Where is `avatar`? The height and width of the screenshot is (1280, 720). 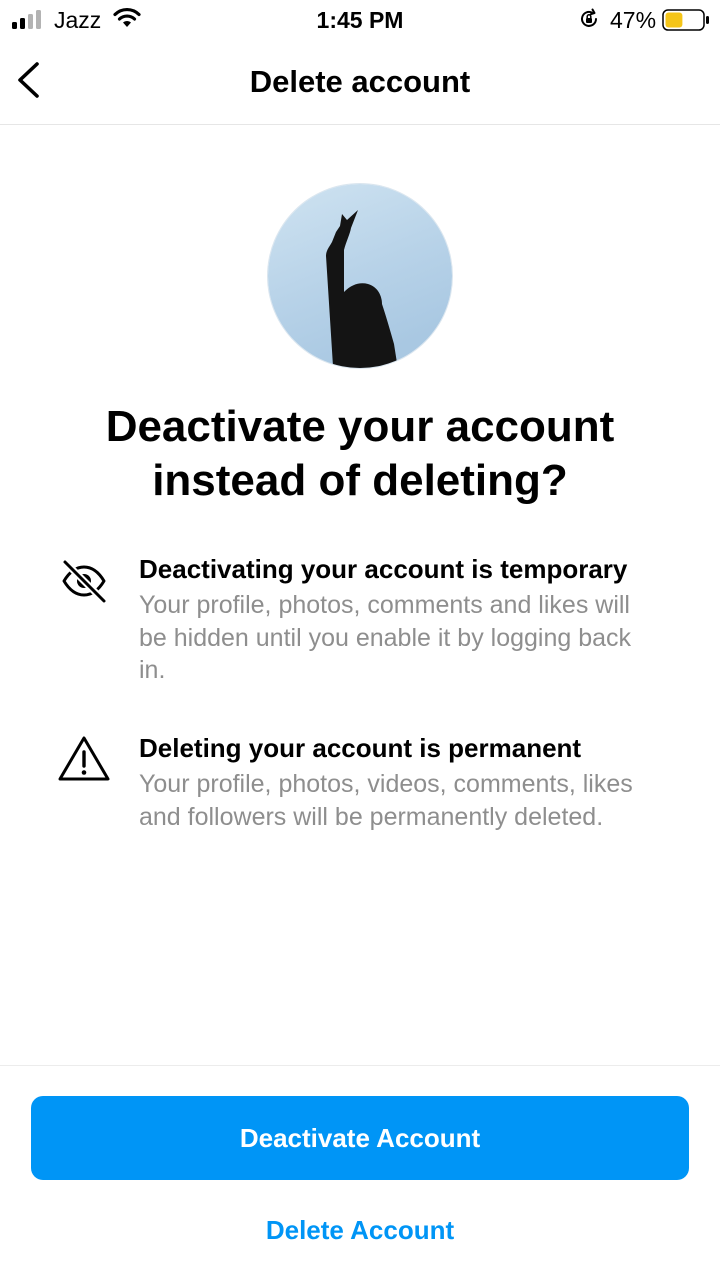 avatar is located at coordinates (360, 276).